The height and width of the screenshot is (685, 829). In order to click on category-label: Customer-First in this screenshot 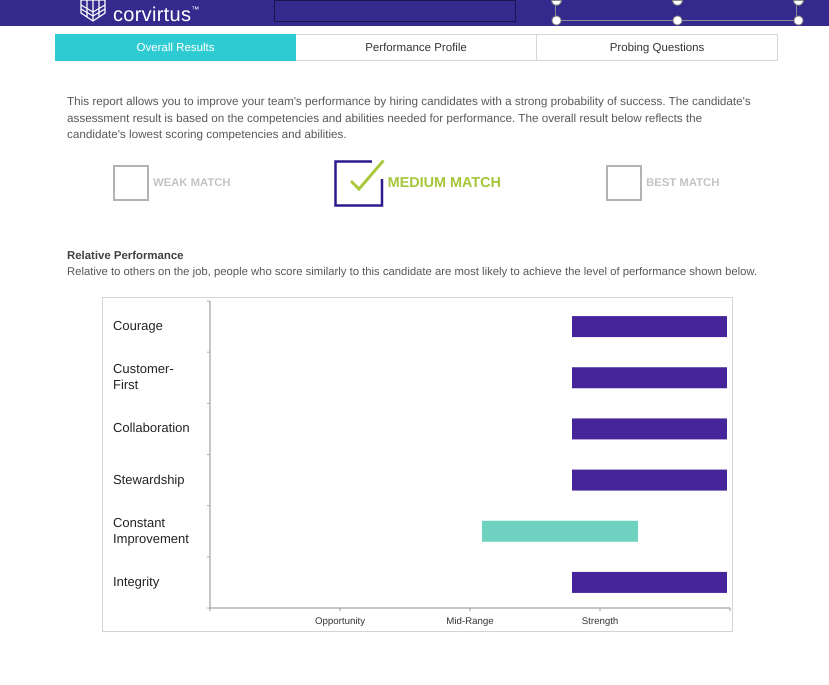, I will do `click(144, 377)`.